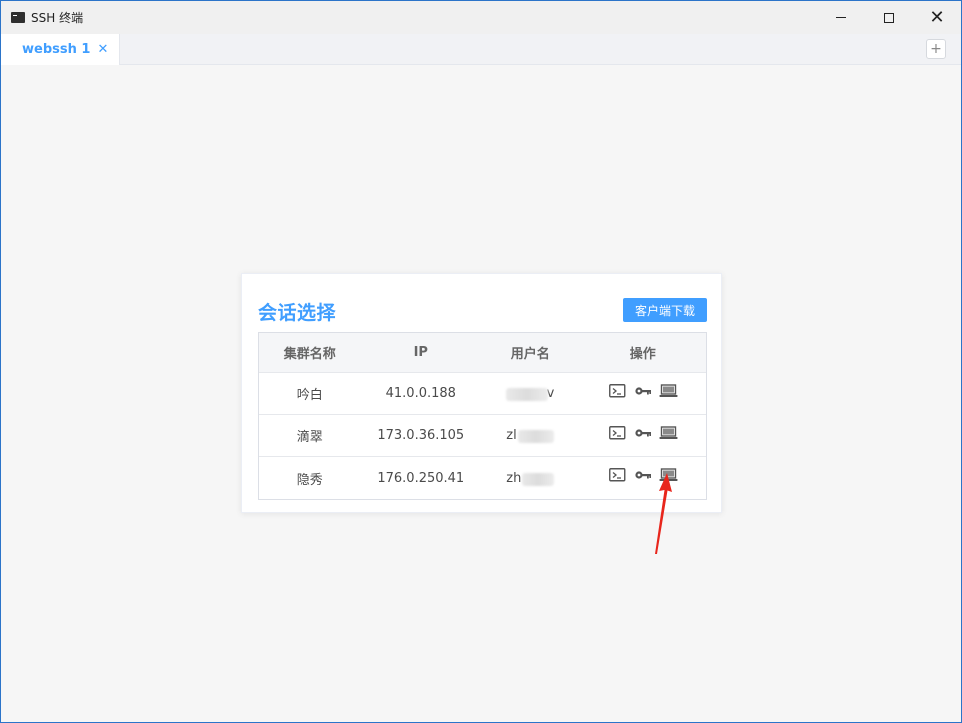 This screenshot has width=962, height=723. I want to click on minimize-button, so click(841, 17).